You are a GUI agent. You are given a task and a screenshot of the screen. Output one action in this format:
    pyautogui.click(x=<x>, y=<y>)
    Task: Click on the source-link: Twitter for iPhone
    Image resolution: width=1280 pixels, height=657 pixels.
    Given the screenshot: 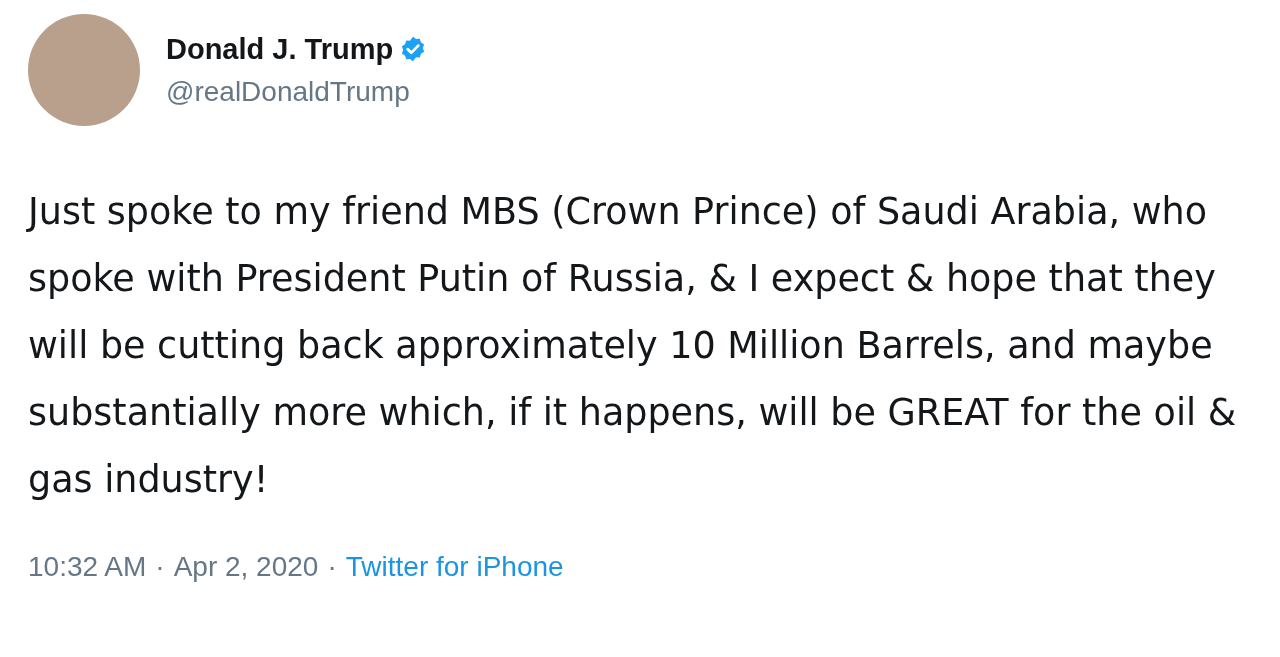 What is the action you would take?
    pyautogui.click(x=454, y=567)
    